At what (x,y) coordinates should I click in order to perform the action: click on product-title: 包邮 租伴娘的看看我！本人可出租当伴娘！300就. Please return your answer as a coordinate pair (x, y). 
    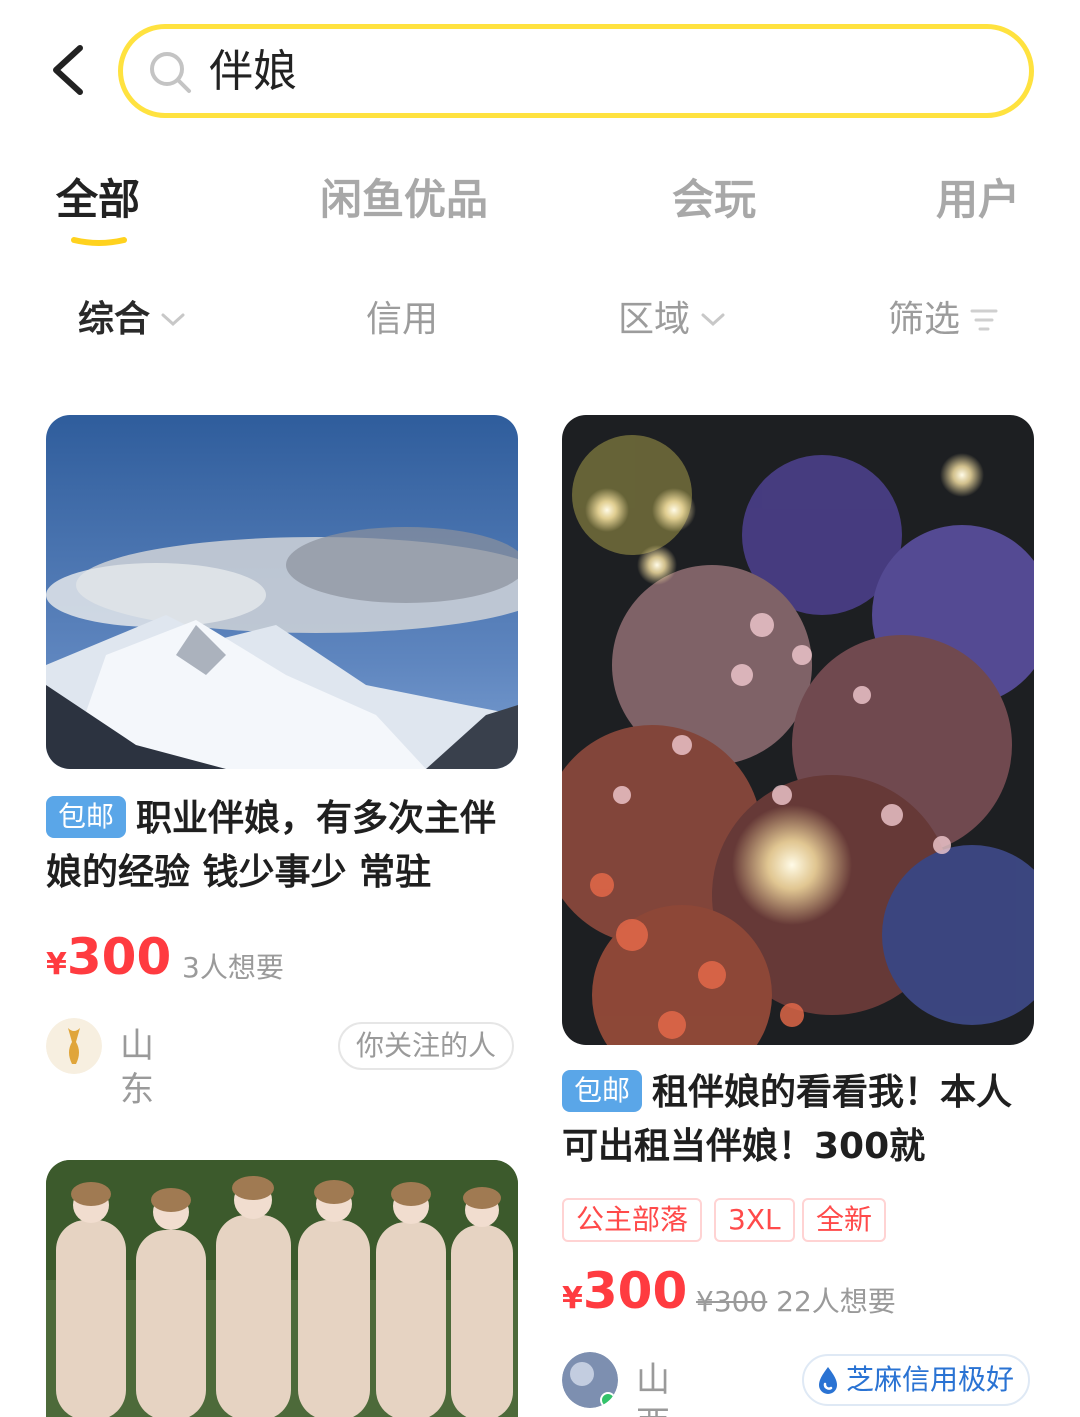
    Looking at the image, I should click on (798, 1120).